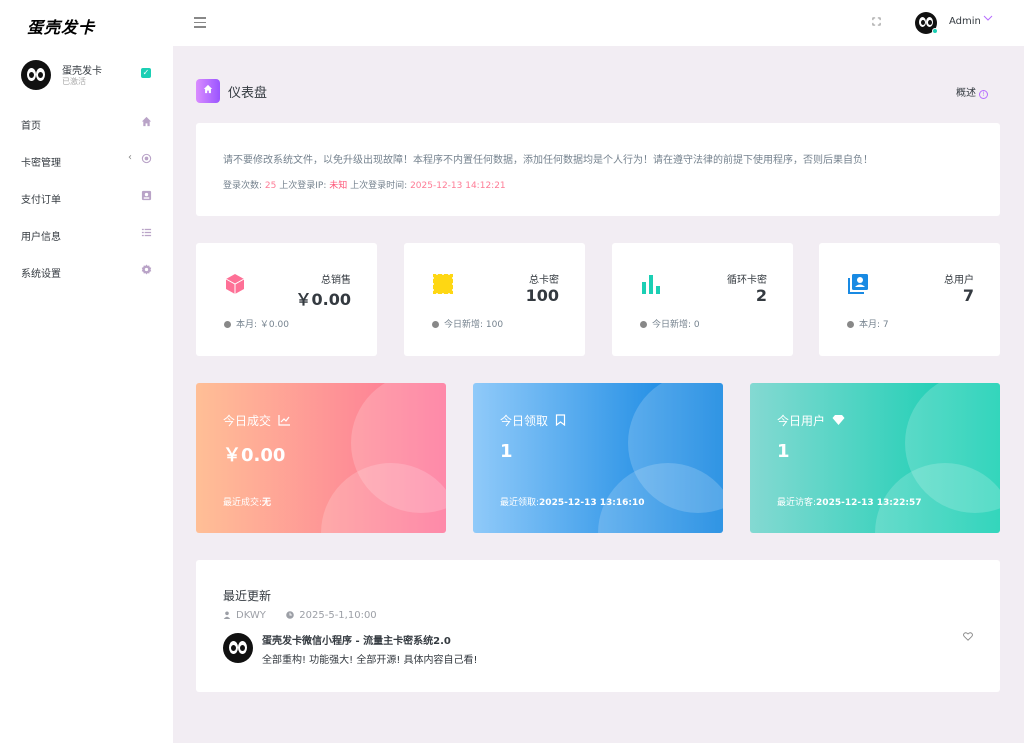 The width and height of the screenshot is (1024, 743). Describe the element at coordinates (761, 295) in the screenshot. I see `stat-value: 2` at that location.